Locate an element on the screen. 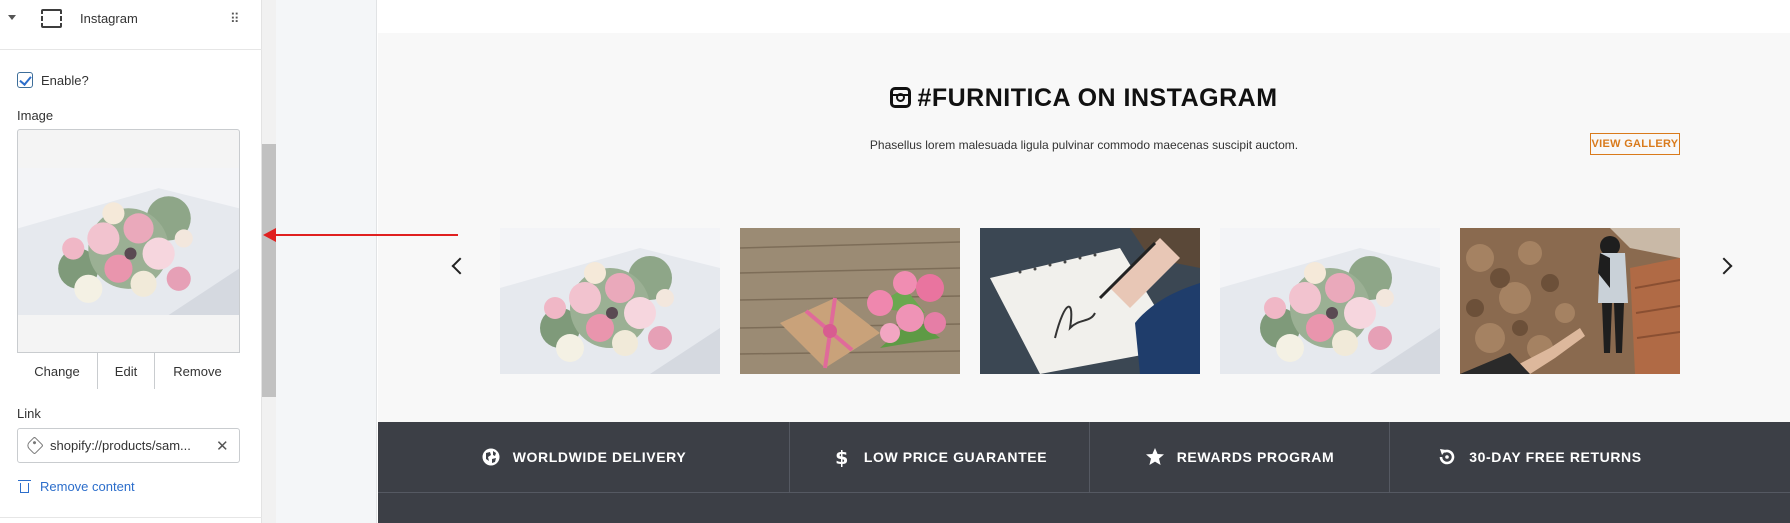 Image resolution: width=1790 pixels, height=523 pixels. edit-image-button: Edit is located at coordinates (126, 371).